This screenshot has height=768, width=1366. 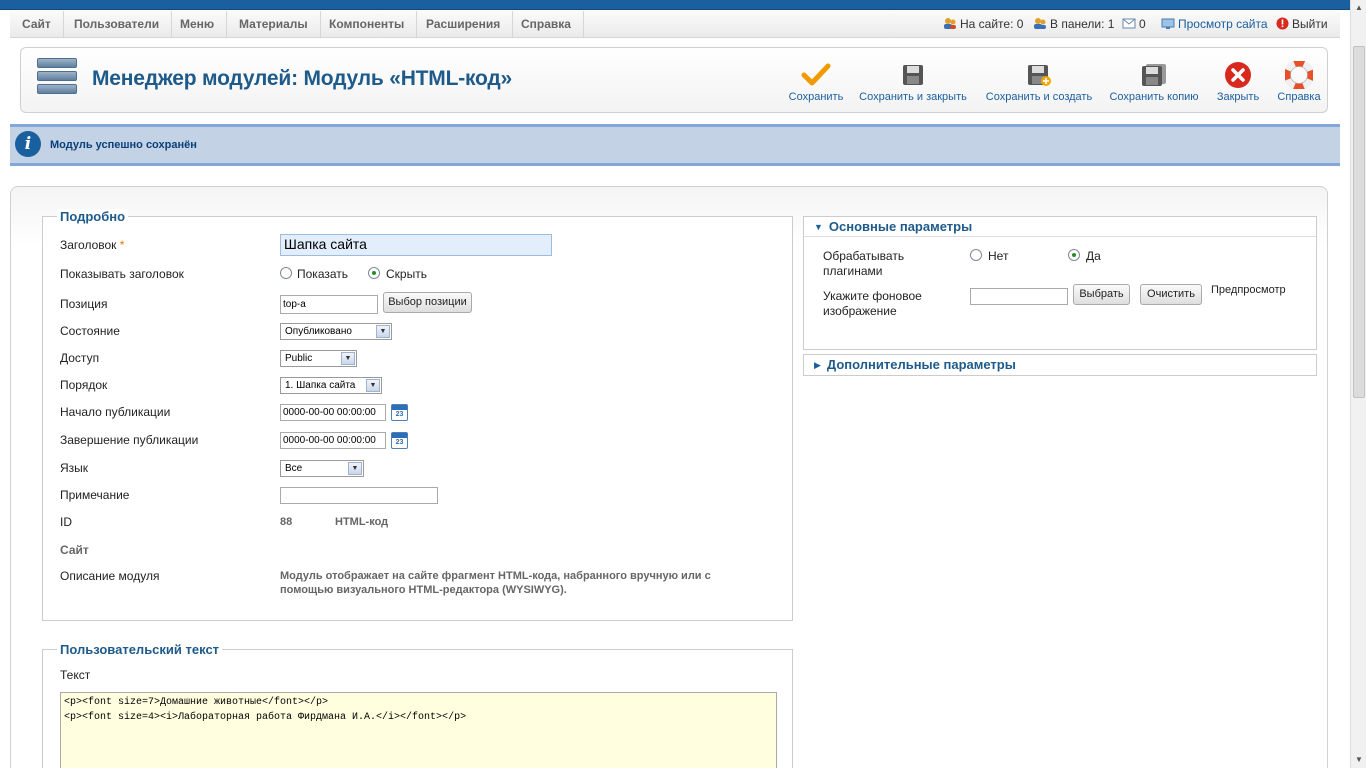 I want to click on module-manager-icon, so click(x=57, y=80).